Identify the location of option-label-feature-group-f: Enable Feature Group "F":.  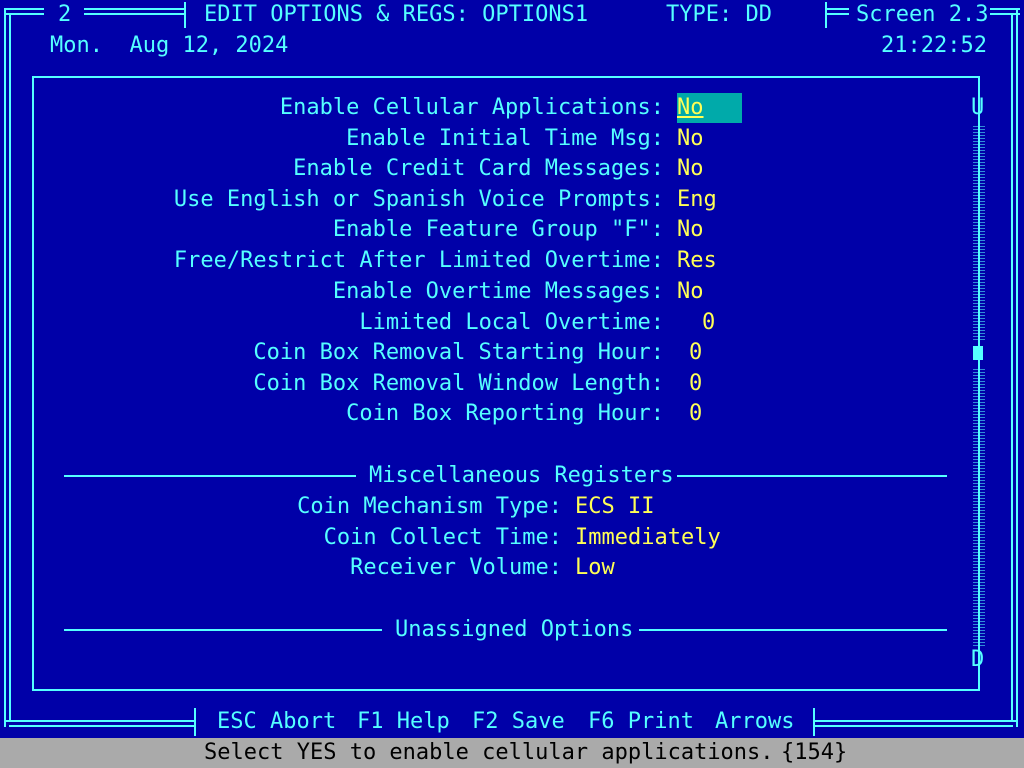
(498, 229).